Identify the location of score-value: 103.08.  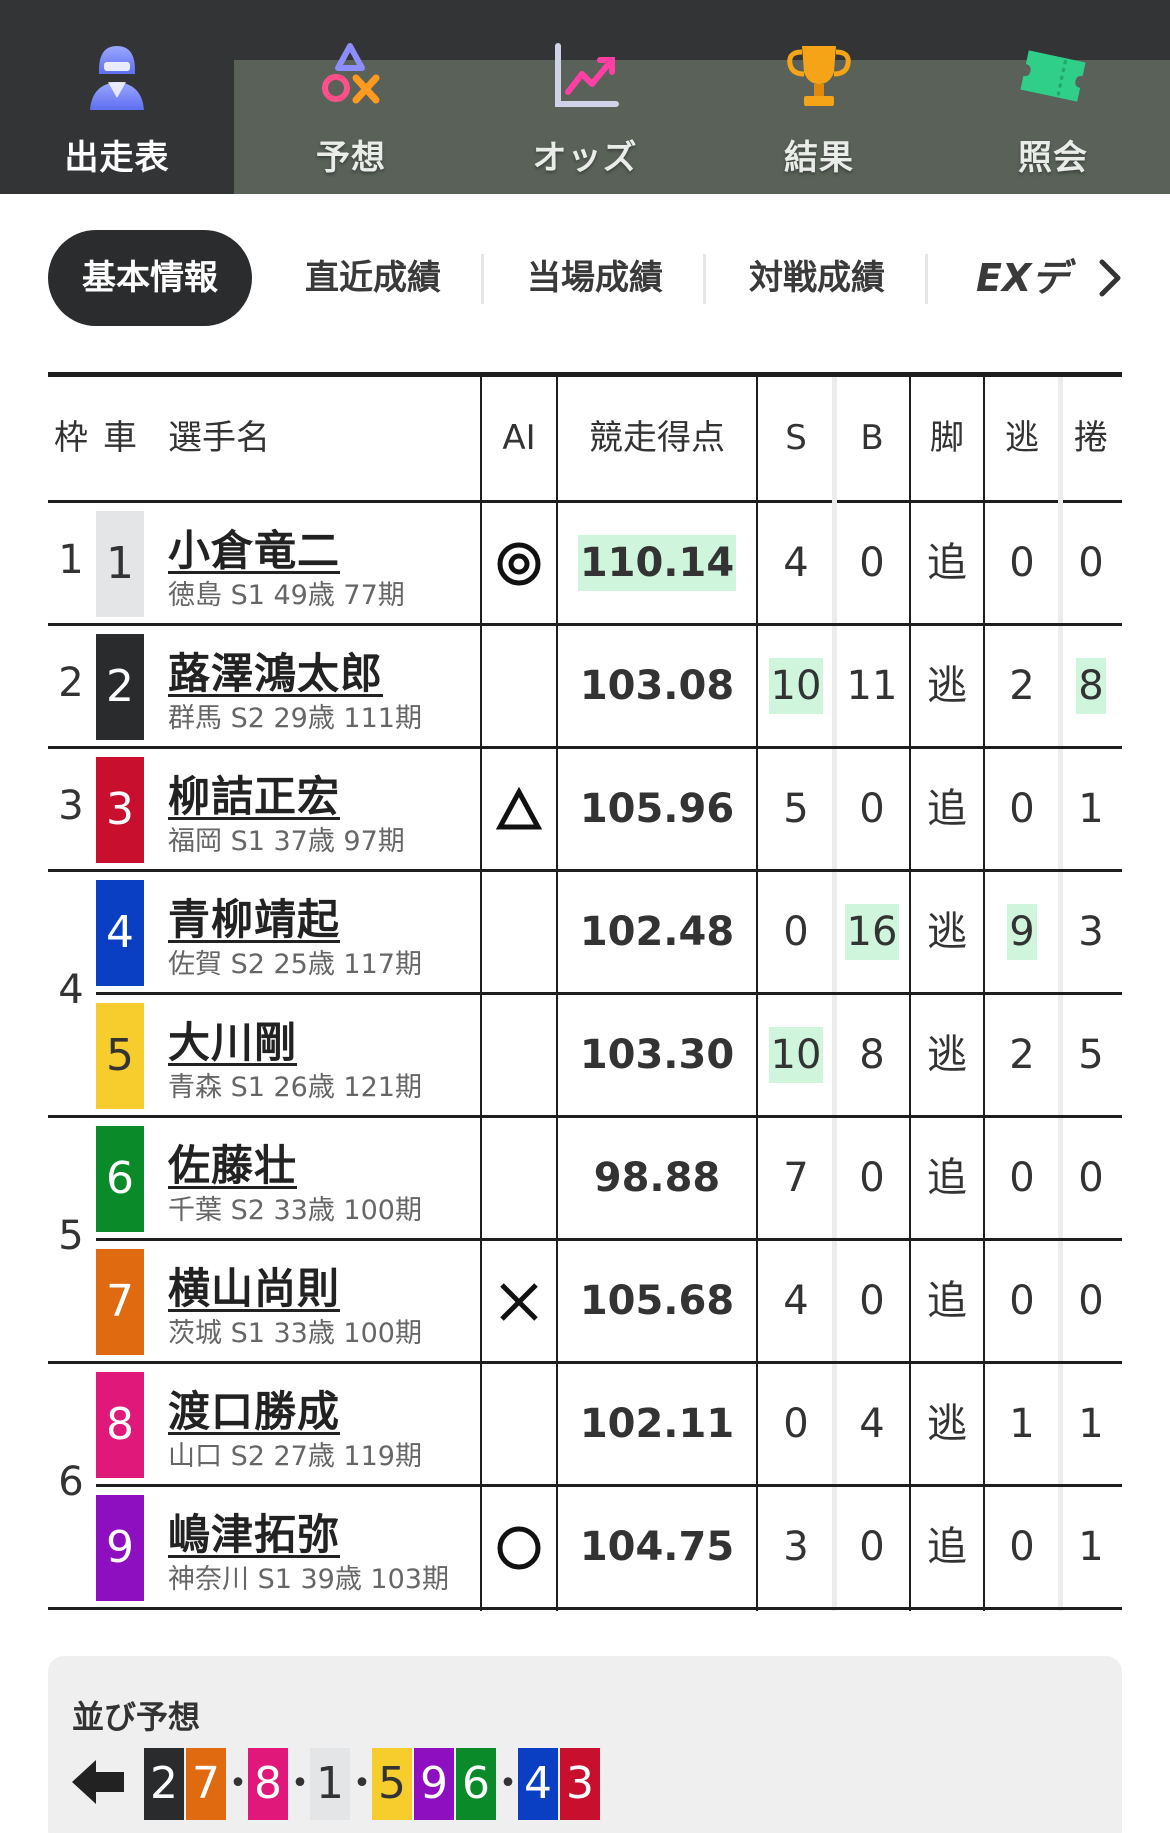
(657, 686).